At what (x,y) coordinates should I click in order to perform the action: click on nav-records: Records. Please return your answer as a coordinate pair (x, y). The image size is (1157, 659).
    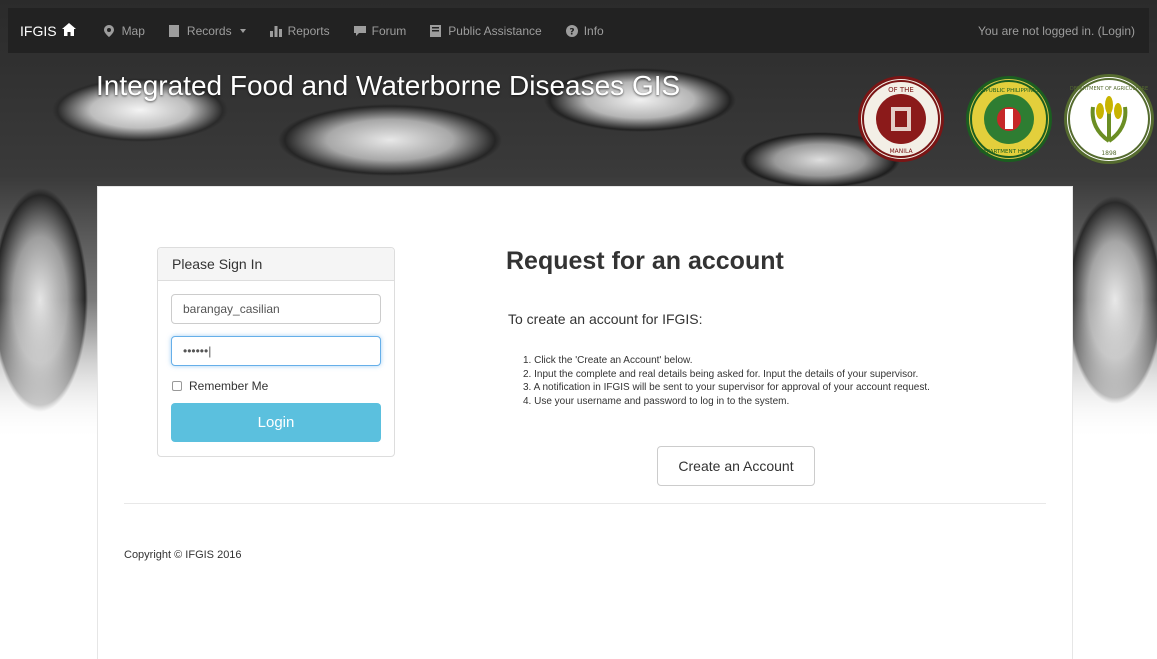
    Looking at the image, I should click on (207, 30).